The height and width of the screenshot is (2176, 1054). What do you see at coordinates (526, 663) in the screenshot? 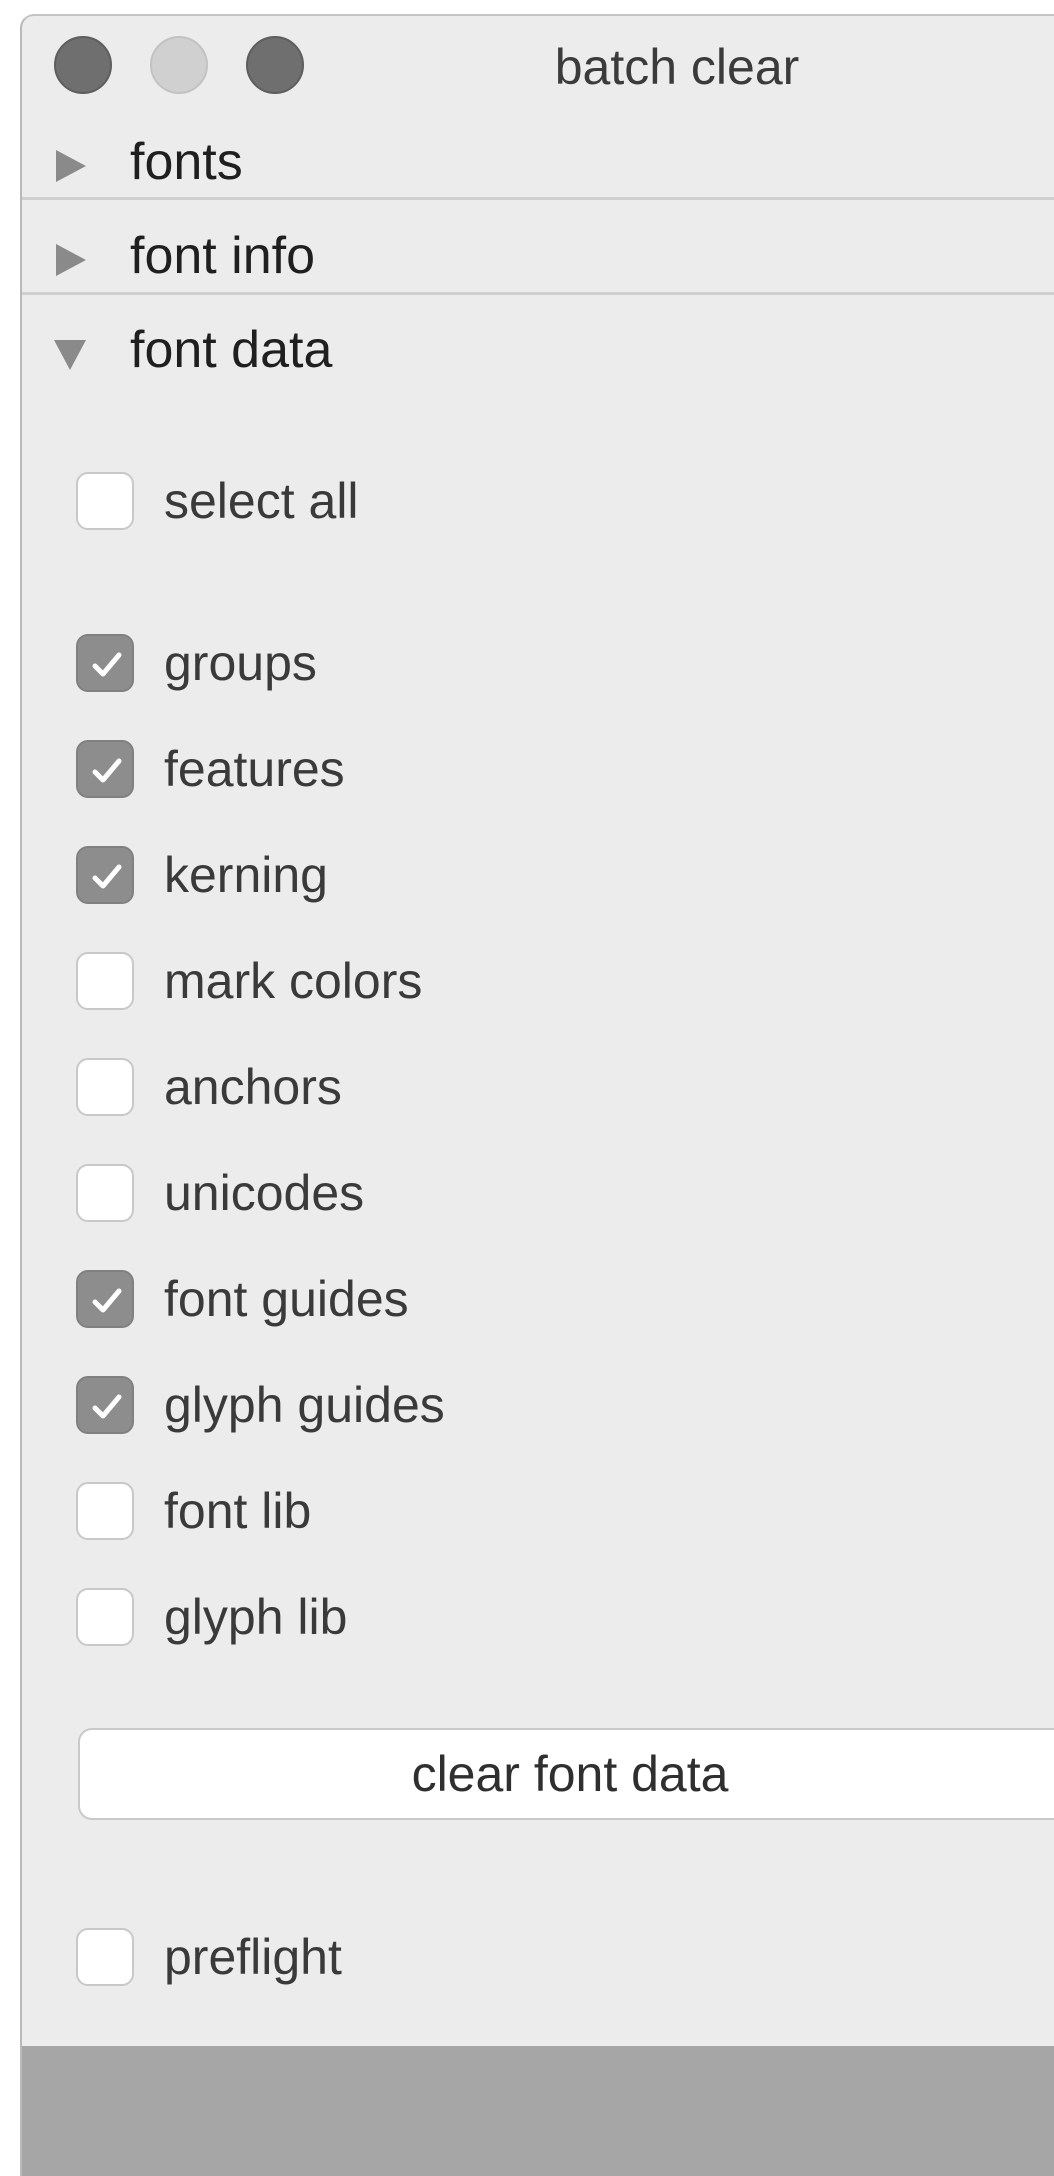
I see `groups-checkbox: groups` at bounding box center [526, 663].